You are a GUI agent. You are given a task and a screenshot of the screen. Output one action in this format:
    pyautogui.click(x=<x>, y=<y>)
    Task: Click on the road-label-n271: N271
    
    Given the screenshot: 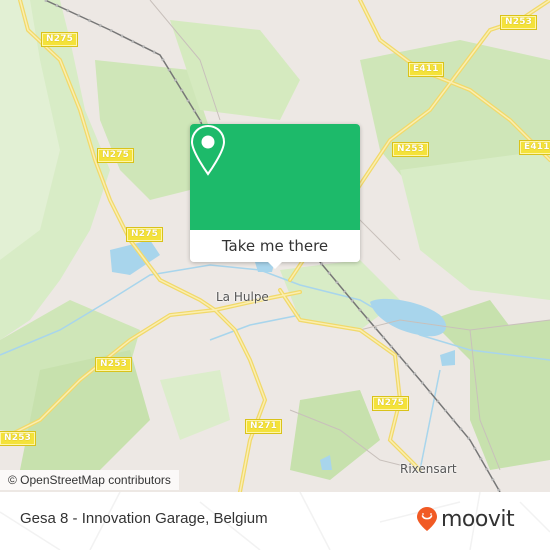 What is the action you would take?
    pyautogui.click(x=263, y=426)
    